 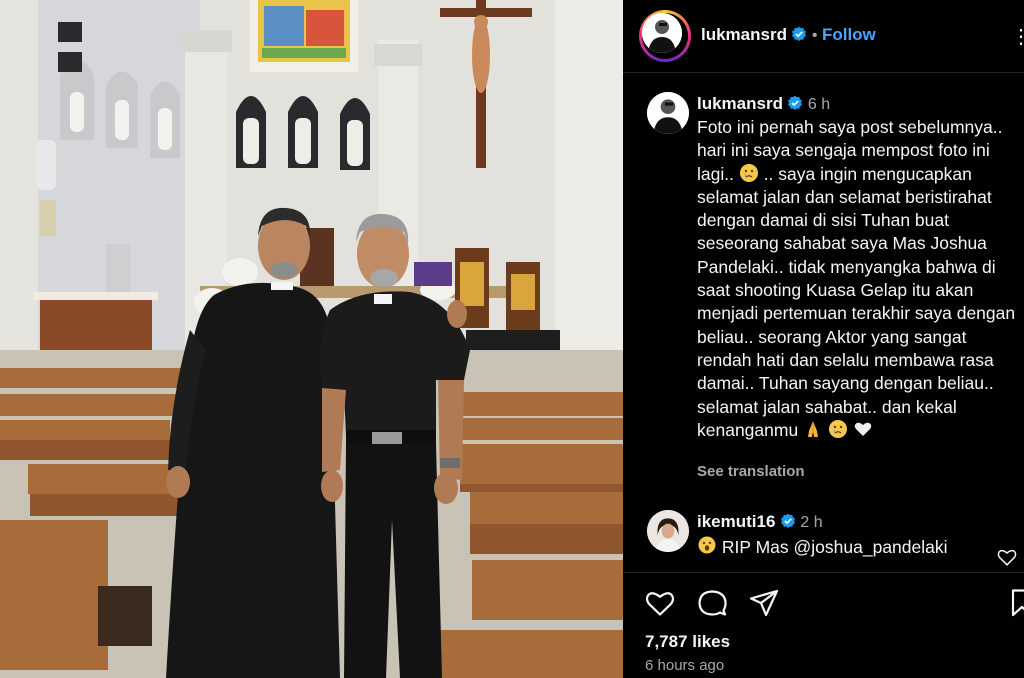 What do you see at coordinates (823, 604) in the screenshot?
I see `post-actions-bar` at bounding box center [823, 604].